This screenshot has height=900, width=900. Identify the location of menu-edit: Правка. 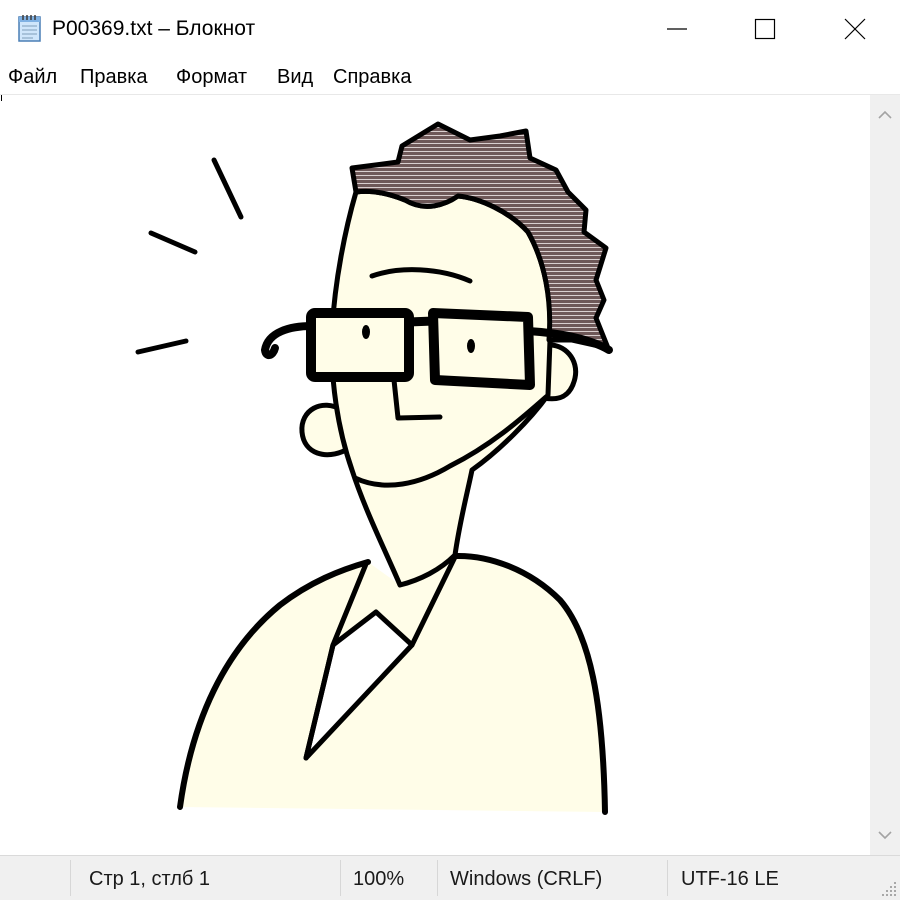
(114, 77).